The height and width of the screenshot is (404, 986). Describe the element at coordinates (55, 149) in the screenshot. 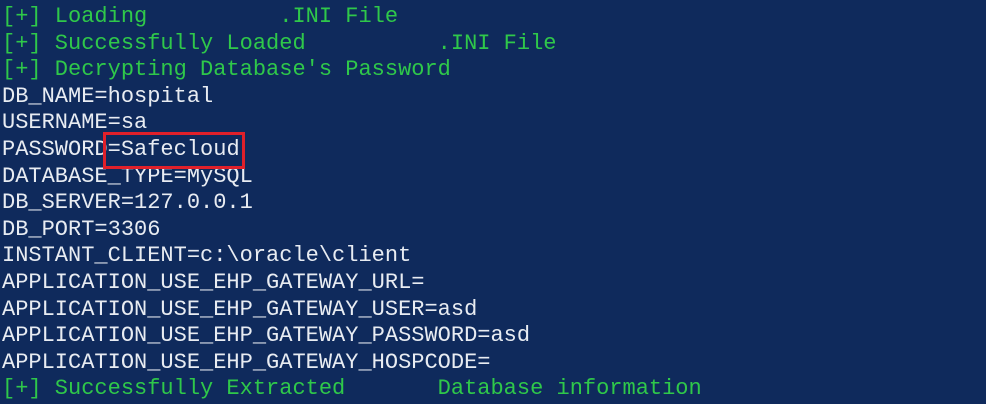

I see `password-key: PASSWORD` at that location.